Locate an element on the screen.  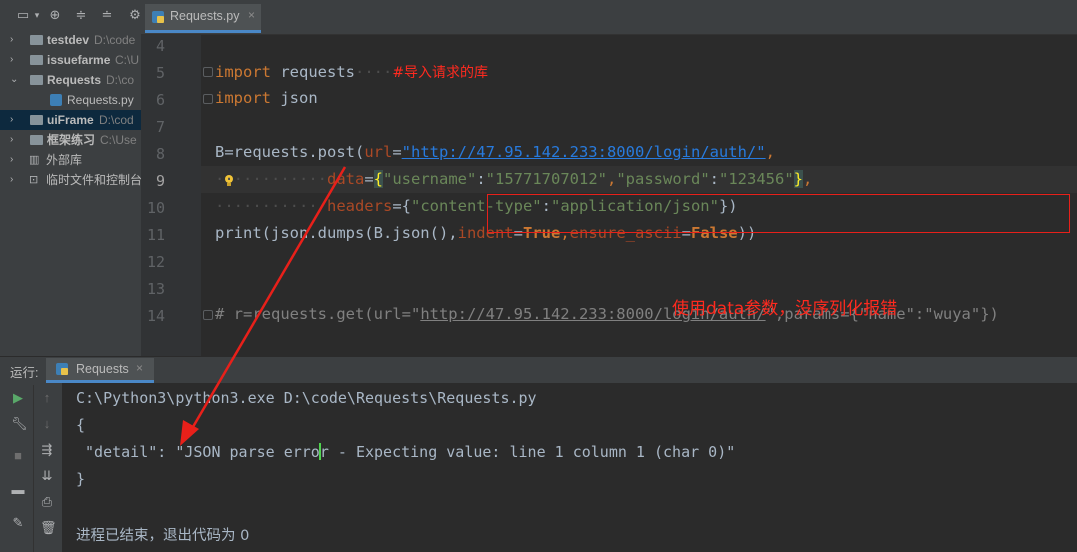
run-tab-label: Requests is located at coordinates (102, 369).